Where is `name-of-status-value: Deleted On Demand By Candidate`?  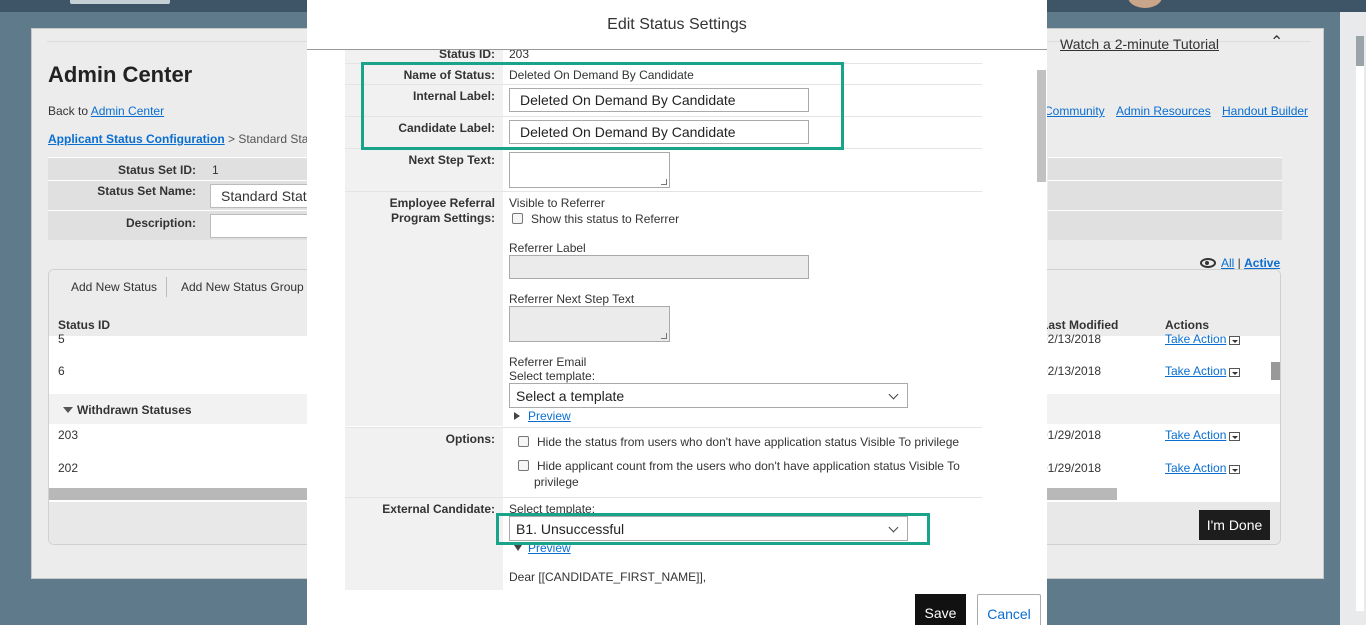
name-of-status-value: Deleted On Demand By Candidate is located at coordinates (601, 75).